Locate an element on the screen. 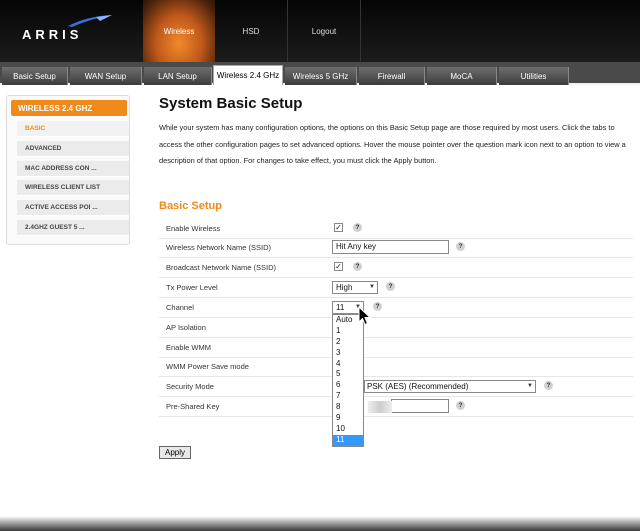 Image resolution: width=640 pixels, height=531 pixels. tab-utilities: Utilities is located at coordinates (534, 76).